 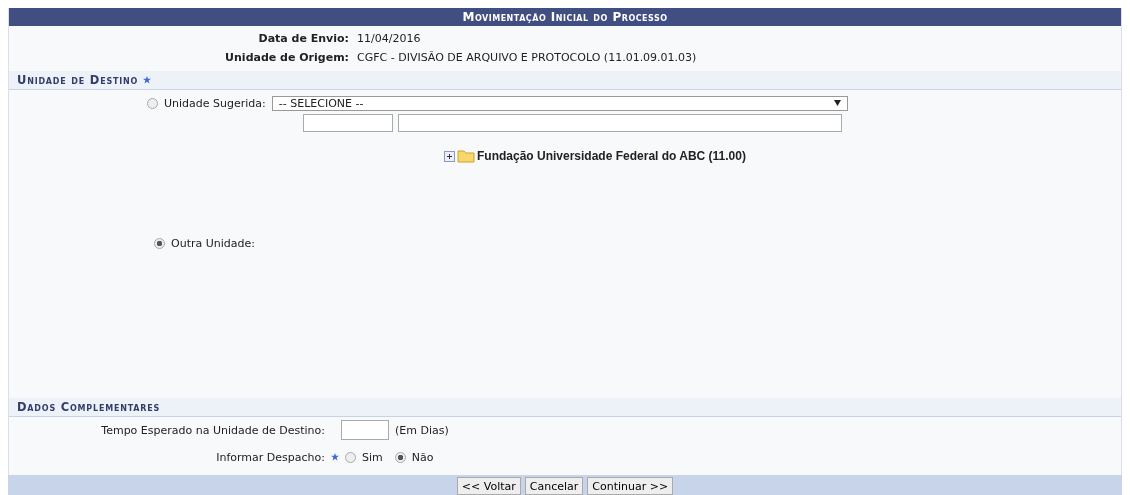 I want to click on name-input, so click(x=620, y=123).